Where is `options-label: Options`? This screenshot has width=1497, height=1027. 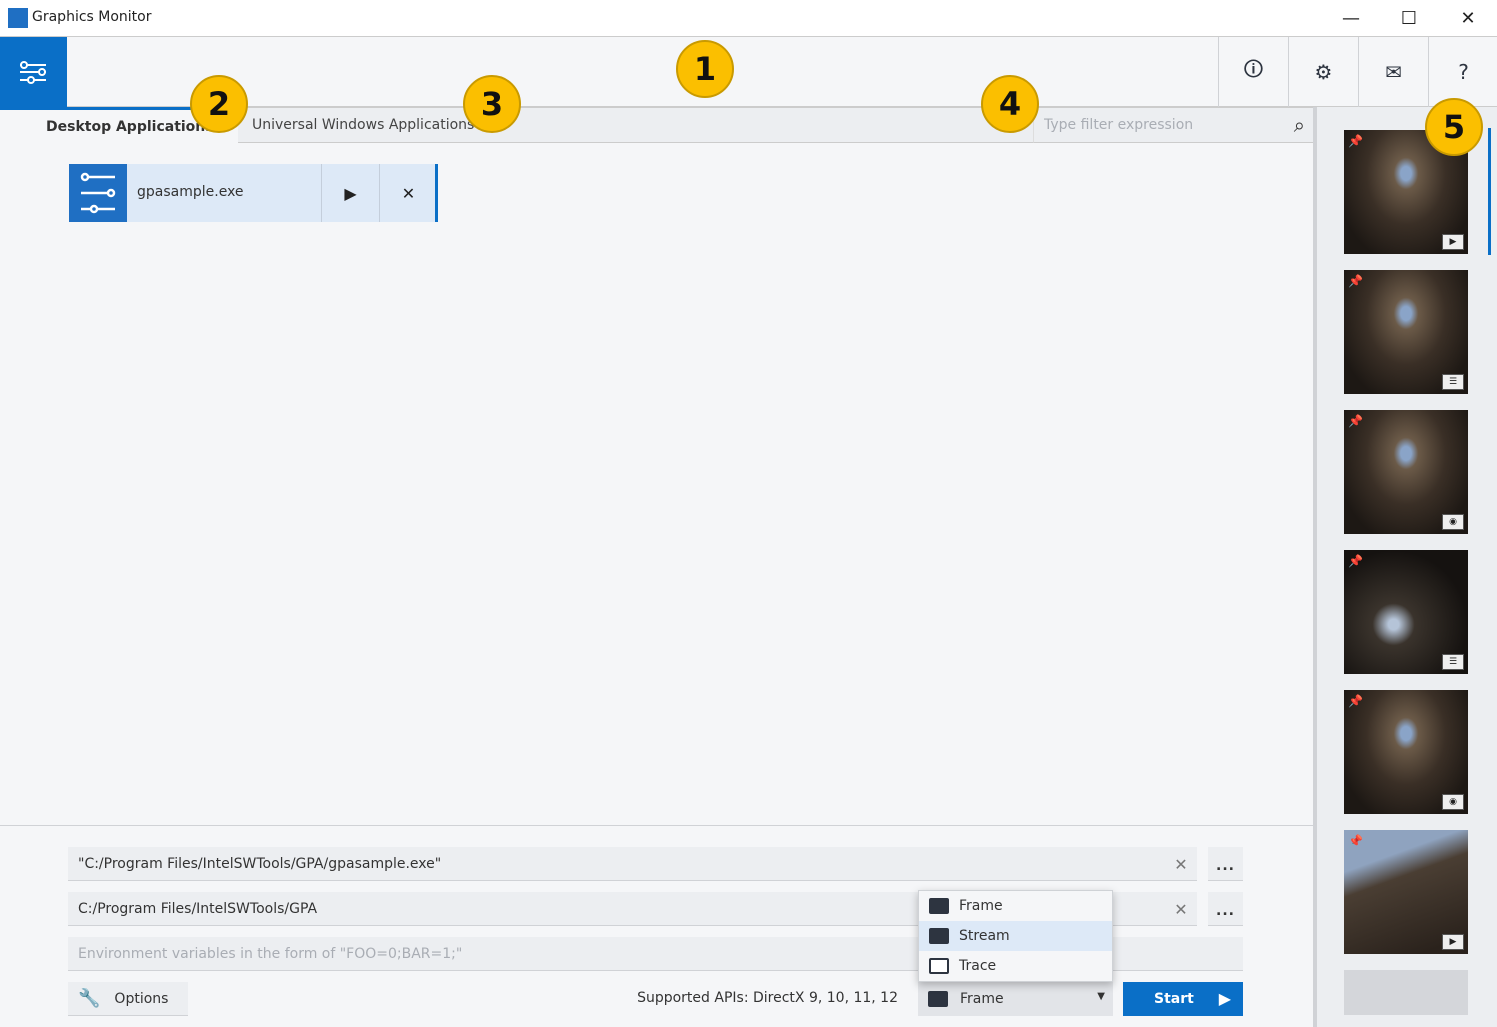
options-label: Options is located at coordinates (141, 998).